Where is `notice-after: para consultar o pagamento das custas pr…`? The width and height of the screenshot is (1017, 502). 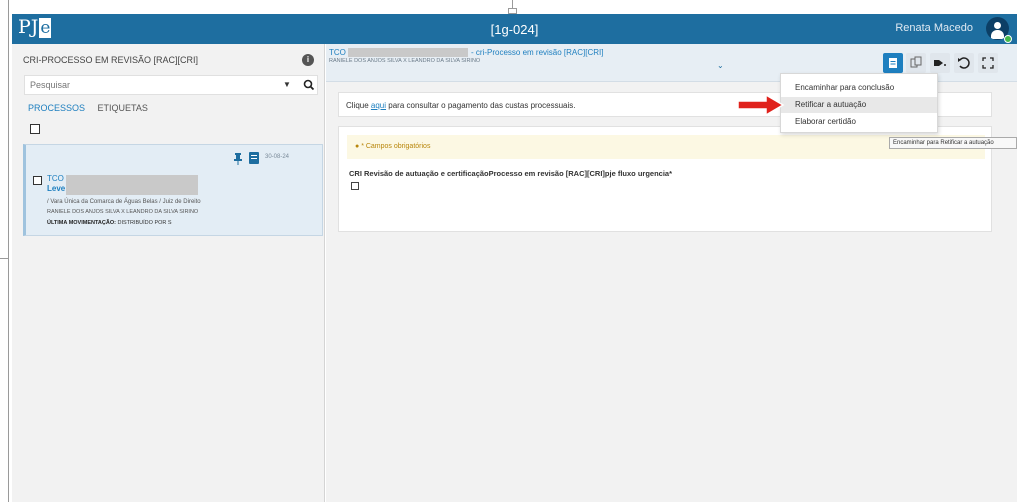
notice-after: para consultar o pagamento das custas pr… is located at coordinates (481, 105).